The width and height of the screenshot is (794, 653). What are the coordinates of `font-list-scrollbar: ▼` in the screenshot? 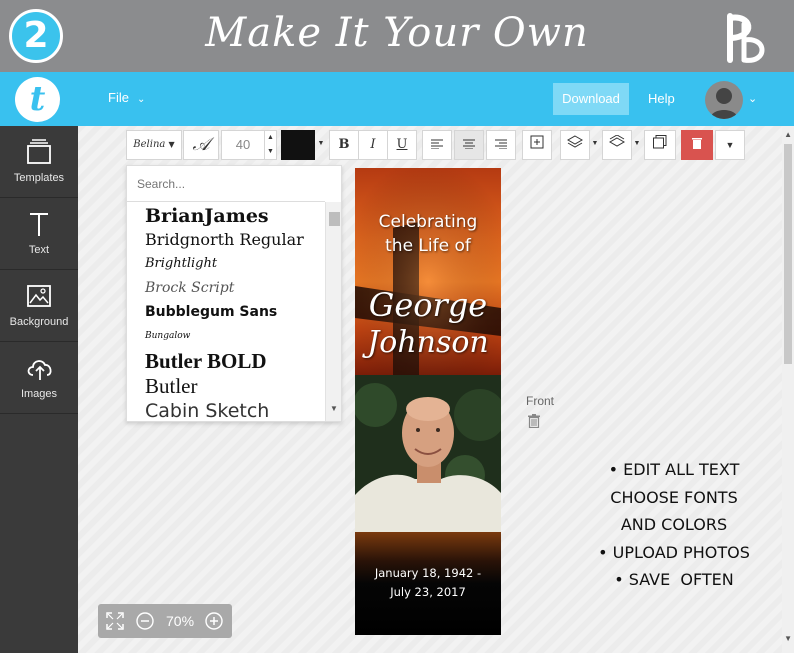 It's located at (333, 311).